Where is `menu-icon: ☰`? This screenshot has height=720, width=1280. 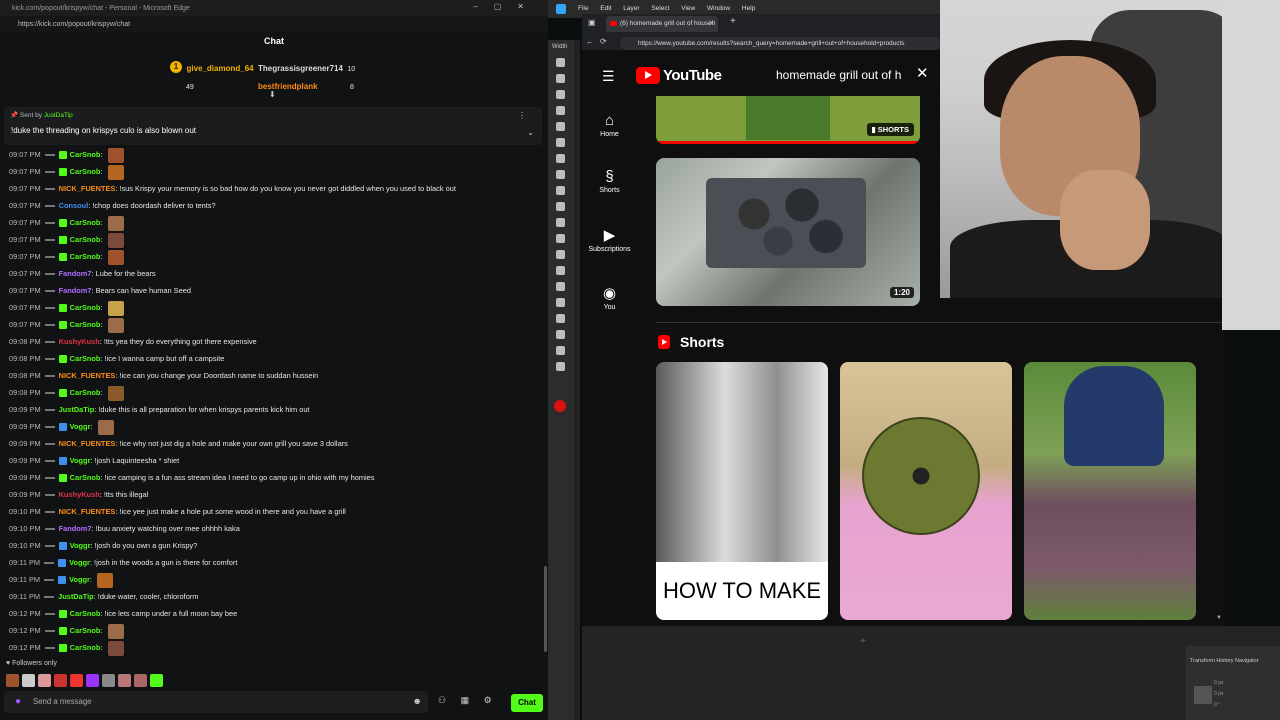 menu-icon: ☰ is located at coordinates (608, 76).